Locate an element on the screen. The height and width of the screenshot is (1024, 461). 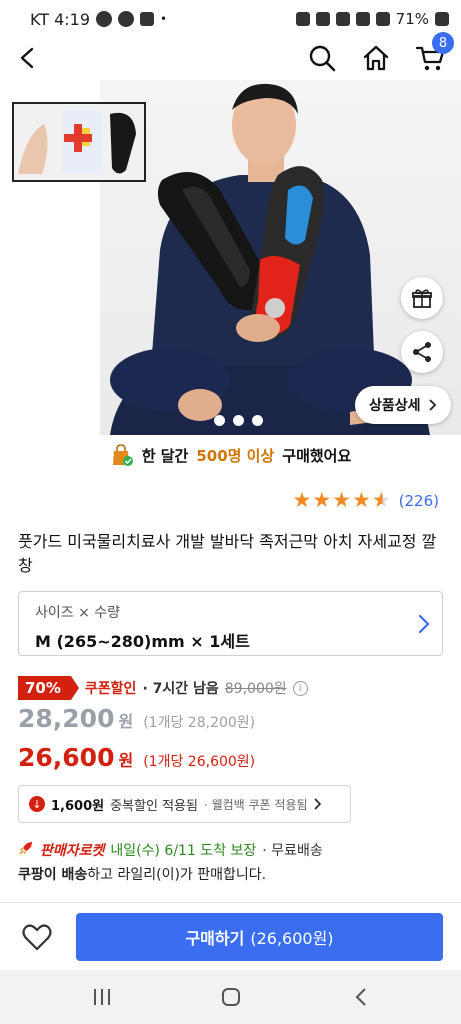
down-arrow-icon: ↓ is located at coordinates (37, 804).